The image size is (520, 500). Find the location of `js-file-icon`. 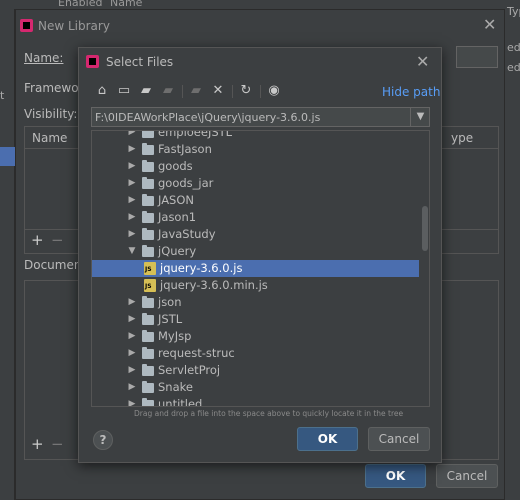

js-file-icon is located at coordinates (150, 268).